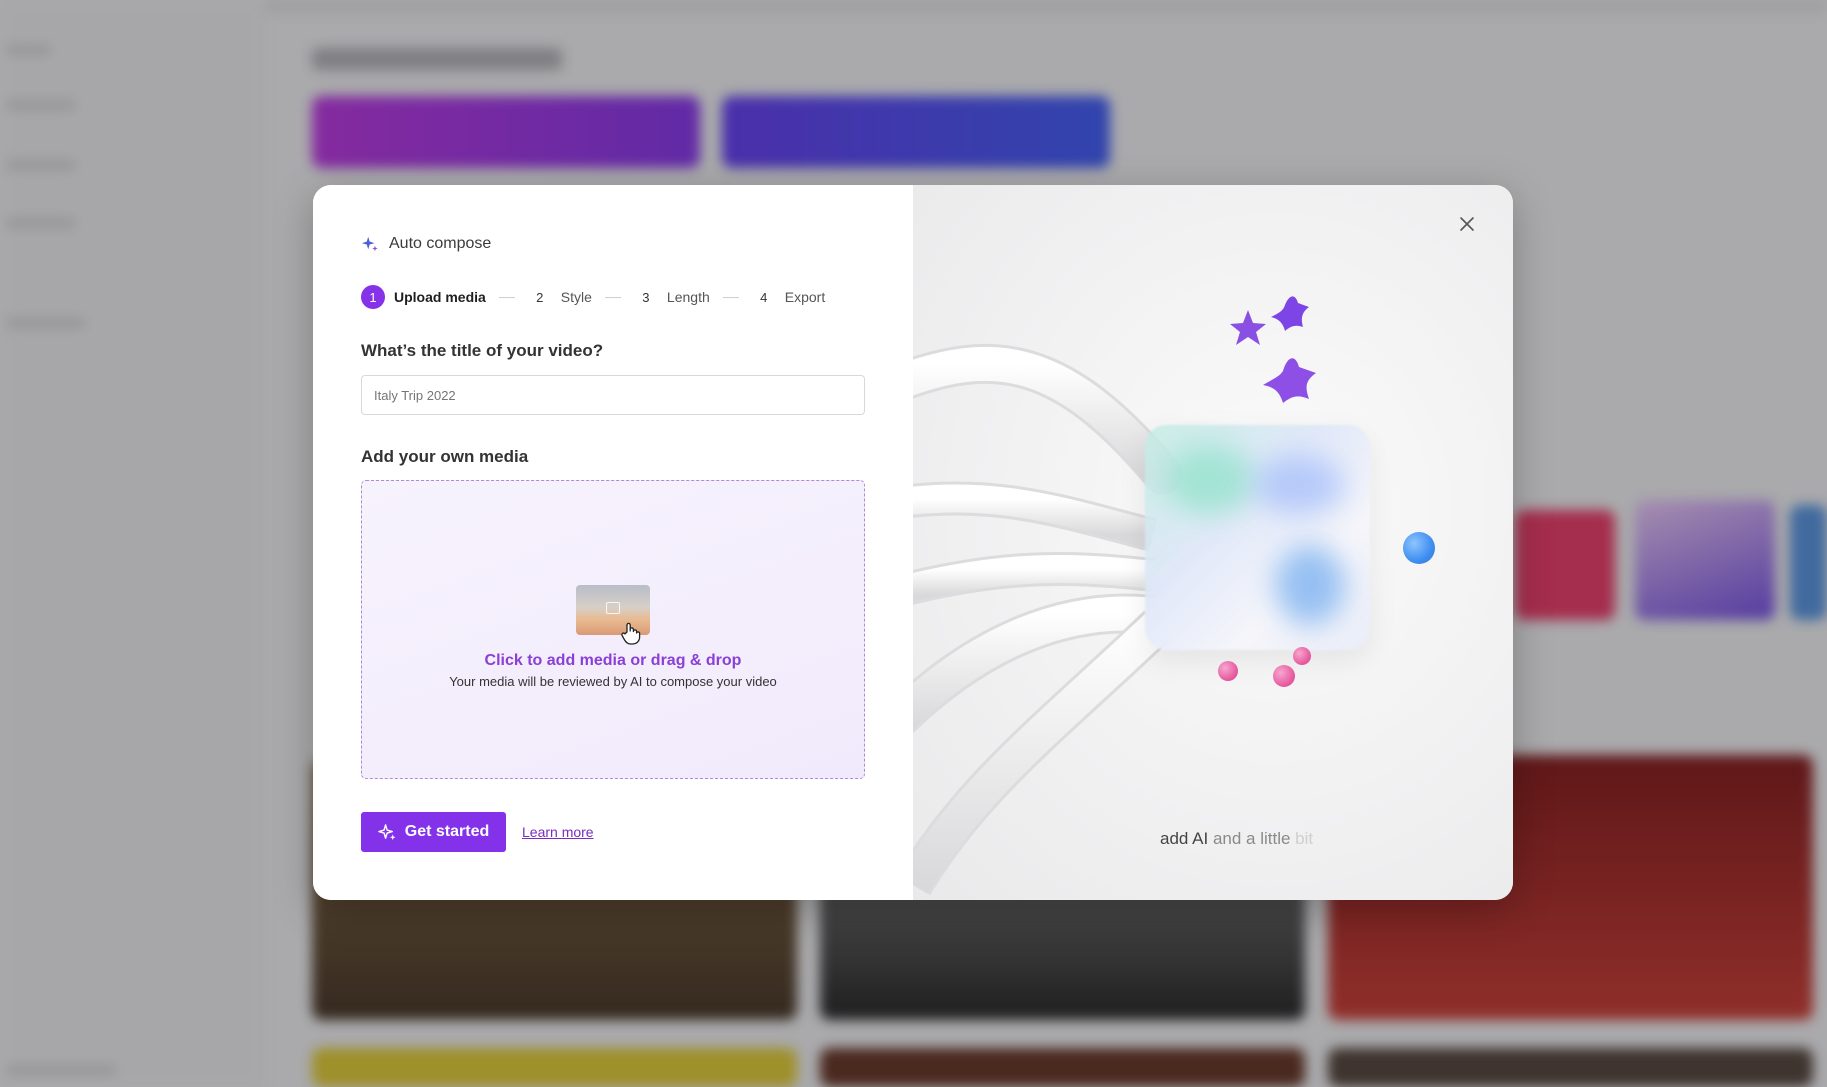 This screenshot has width=1827, height=1087. I want to click on caption-part: bit, so click(1302, 838).